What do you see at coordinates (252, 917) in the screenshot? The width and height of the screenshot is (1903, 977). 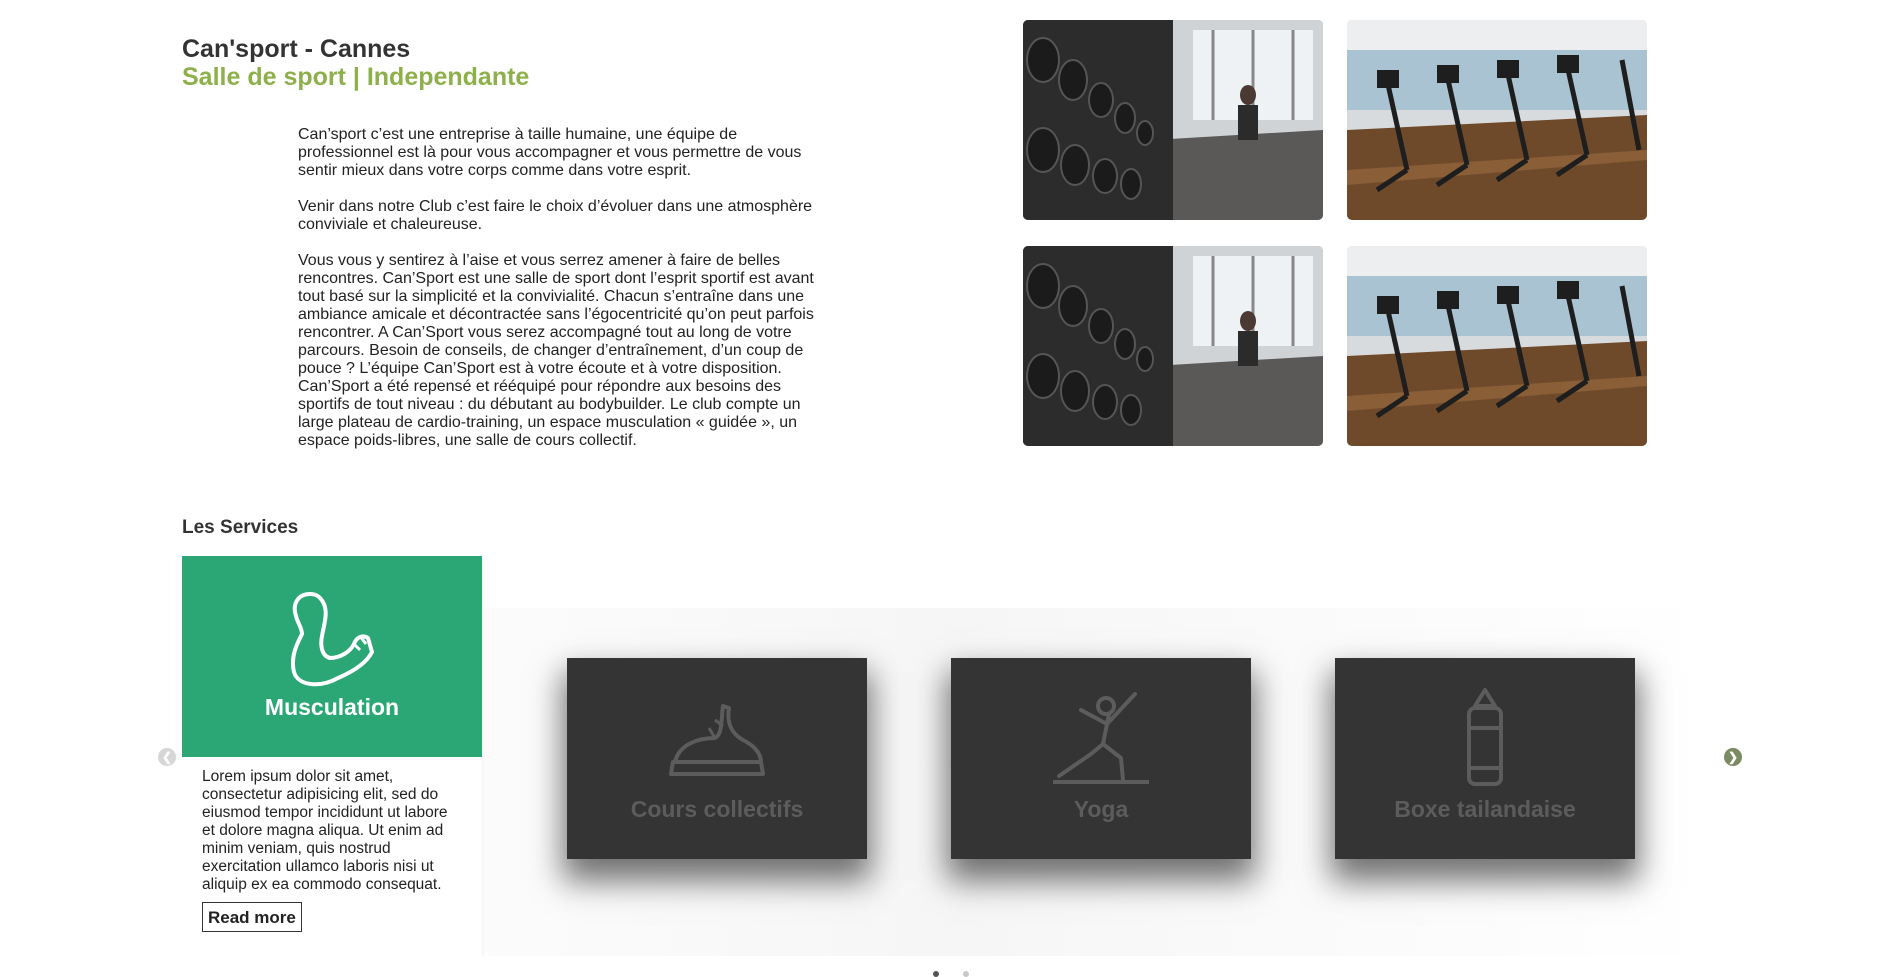 I see `read-more-button: Read more` at bounding box center [252, 917].